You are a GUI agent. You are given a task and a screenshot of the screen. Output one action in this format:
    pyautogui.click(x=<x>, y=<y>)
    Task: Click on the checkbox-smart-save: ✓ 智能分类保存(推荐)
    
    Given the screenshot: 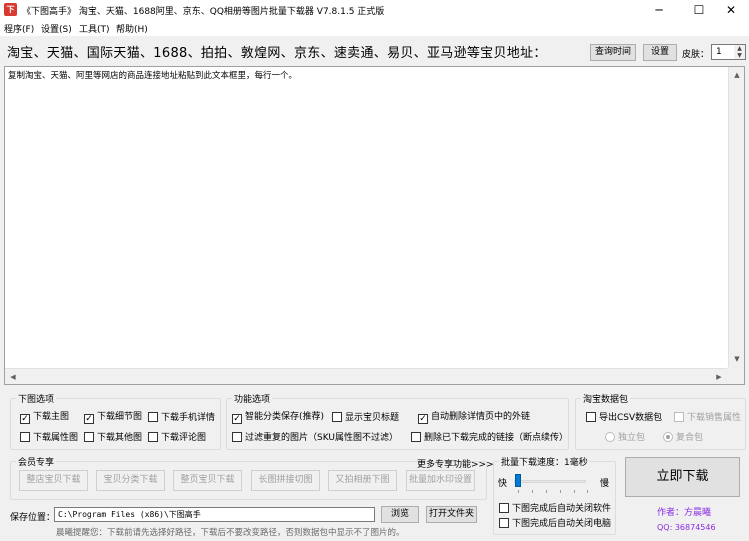 What is the action you would take?
    pyautogui.click(x=278, y=418)
    